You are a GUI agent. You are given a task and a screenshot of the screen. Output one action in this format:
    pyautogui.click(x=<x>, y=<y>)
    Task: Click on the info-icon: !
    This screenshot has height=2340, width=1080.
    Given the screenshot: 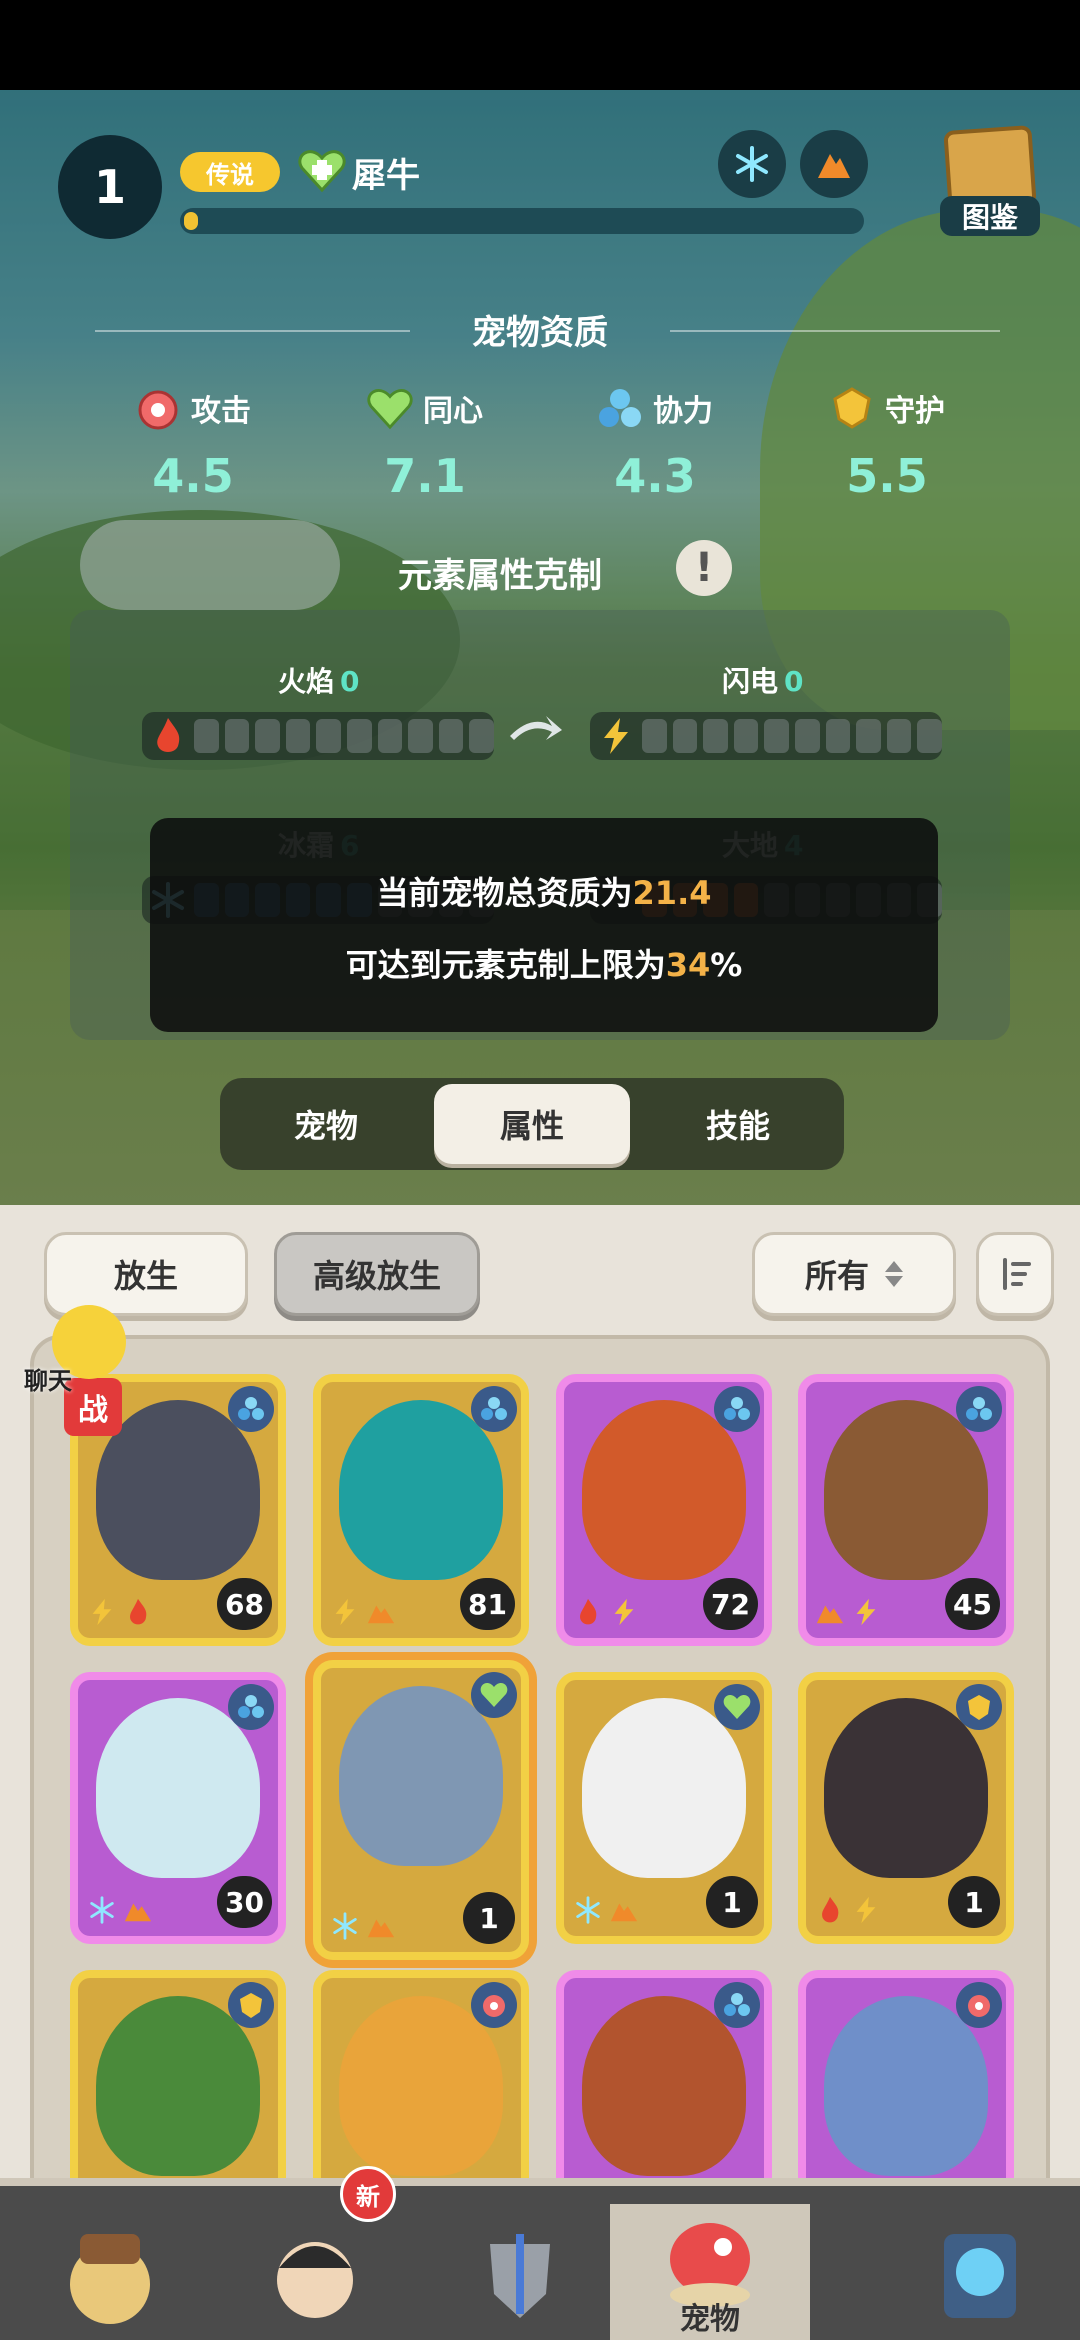 What is the action you would take?
    pyautogui.click(x=704, y=568)
    